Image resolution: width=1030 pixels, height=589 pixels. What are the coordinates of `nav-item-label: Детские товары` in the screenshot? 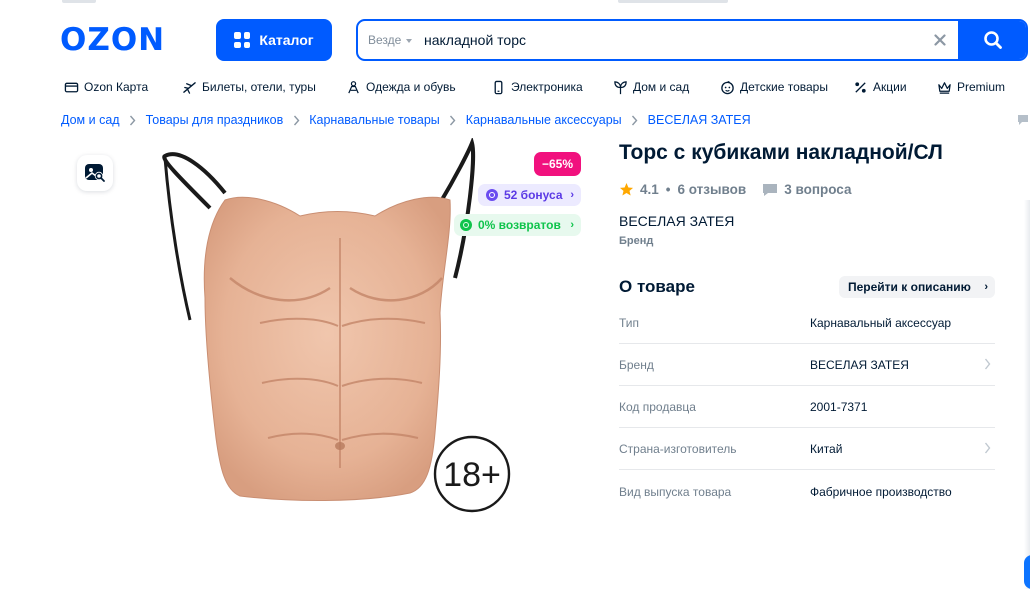 It's located at (784, 87).